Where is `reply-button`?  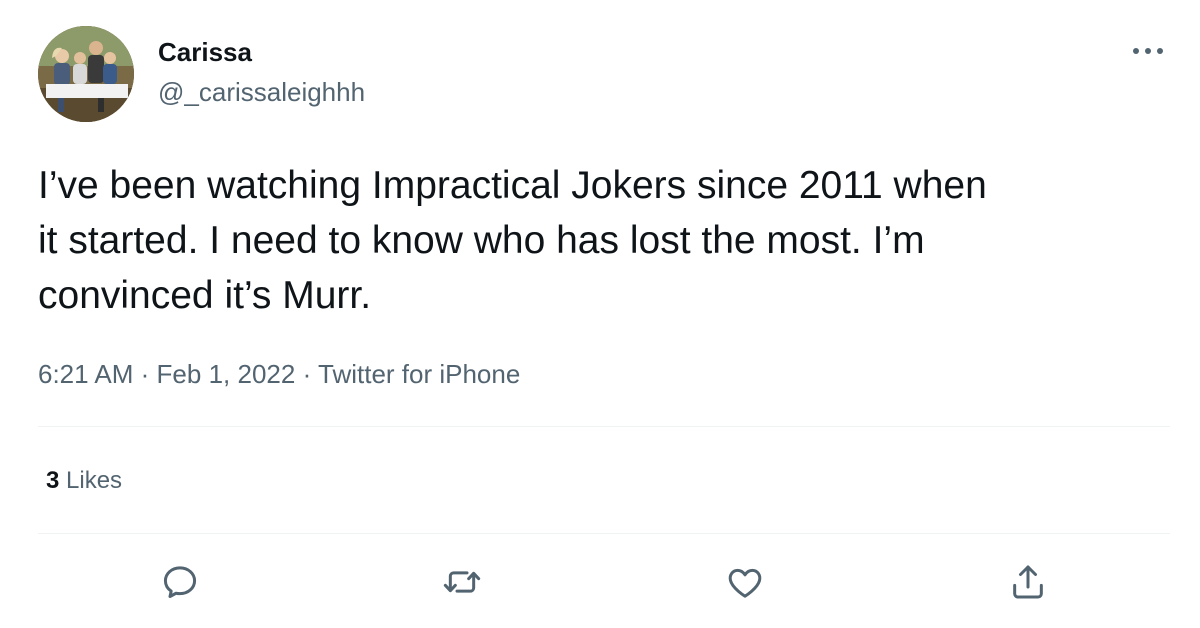
reply-button is located at coordinates (180, 582).